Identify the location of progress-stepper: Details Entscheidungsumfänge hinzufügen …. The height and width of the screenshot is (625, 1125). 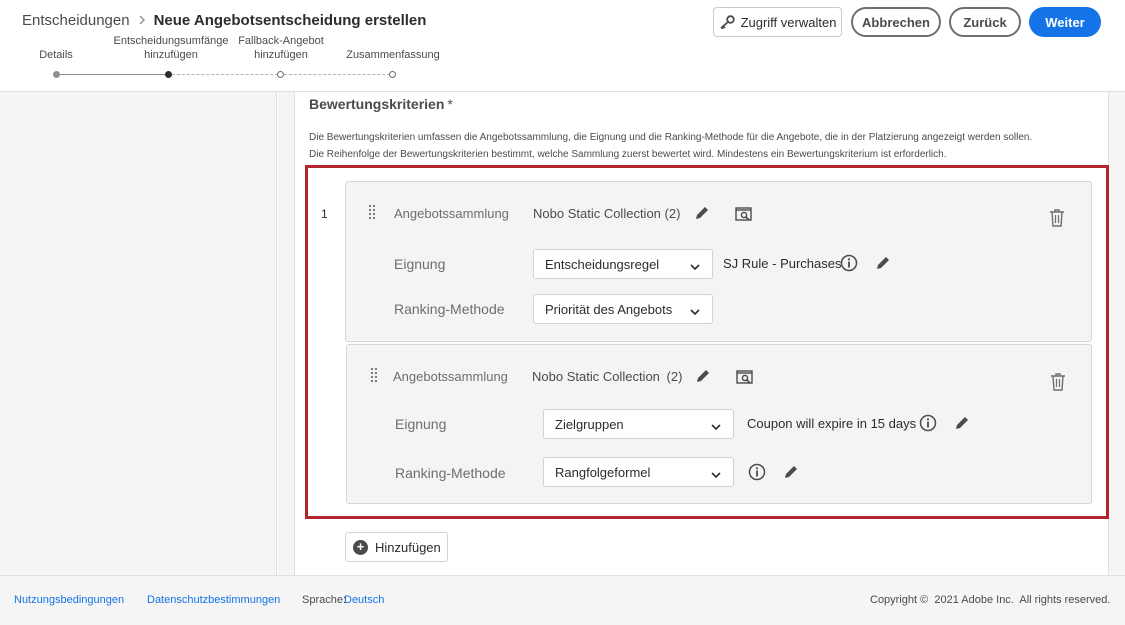
(230, 59).